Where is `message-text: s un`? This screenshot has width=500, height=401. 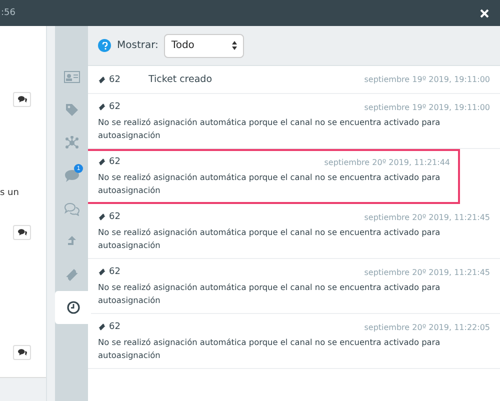 message-text: s un is located at coordinates (9, 193).